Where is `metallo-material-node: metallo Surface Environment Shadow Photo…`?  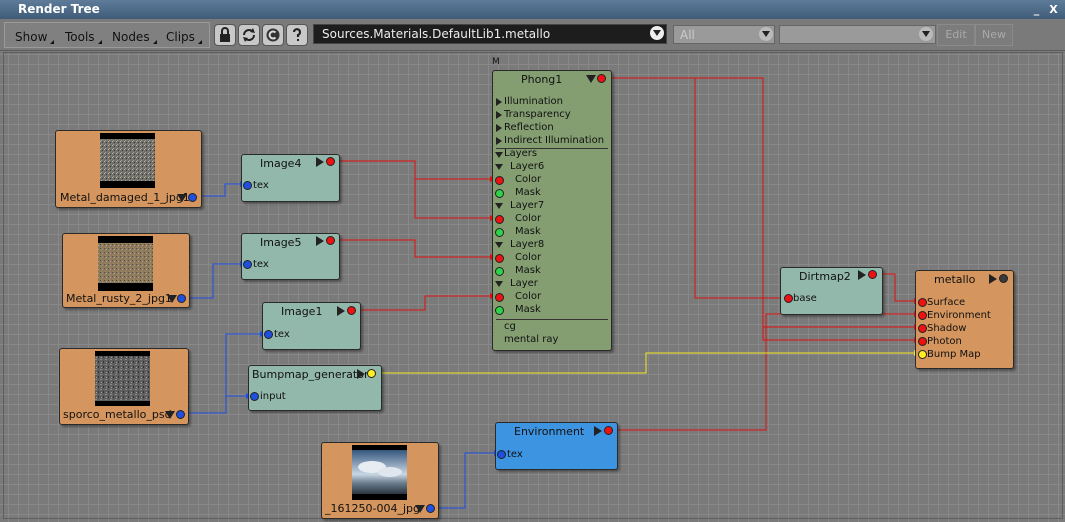
metallo-material-node: metallo Surface Environment Shadow Photo… is located at coordinates (964, 319).